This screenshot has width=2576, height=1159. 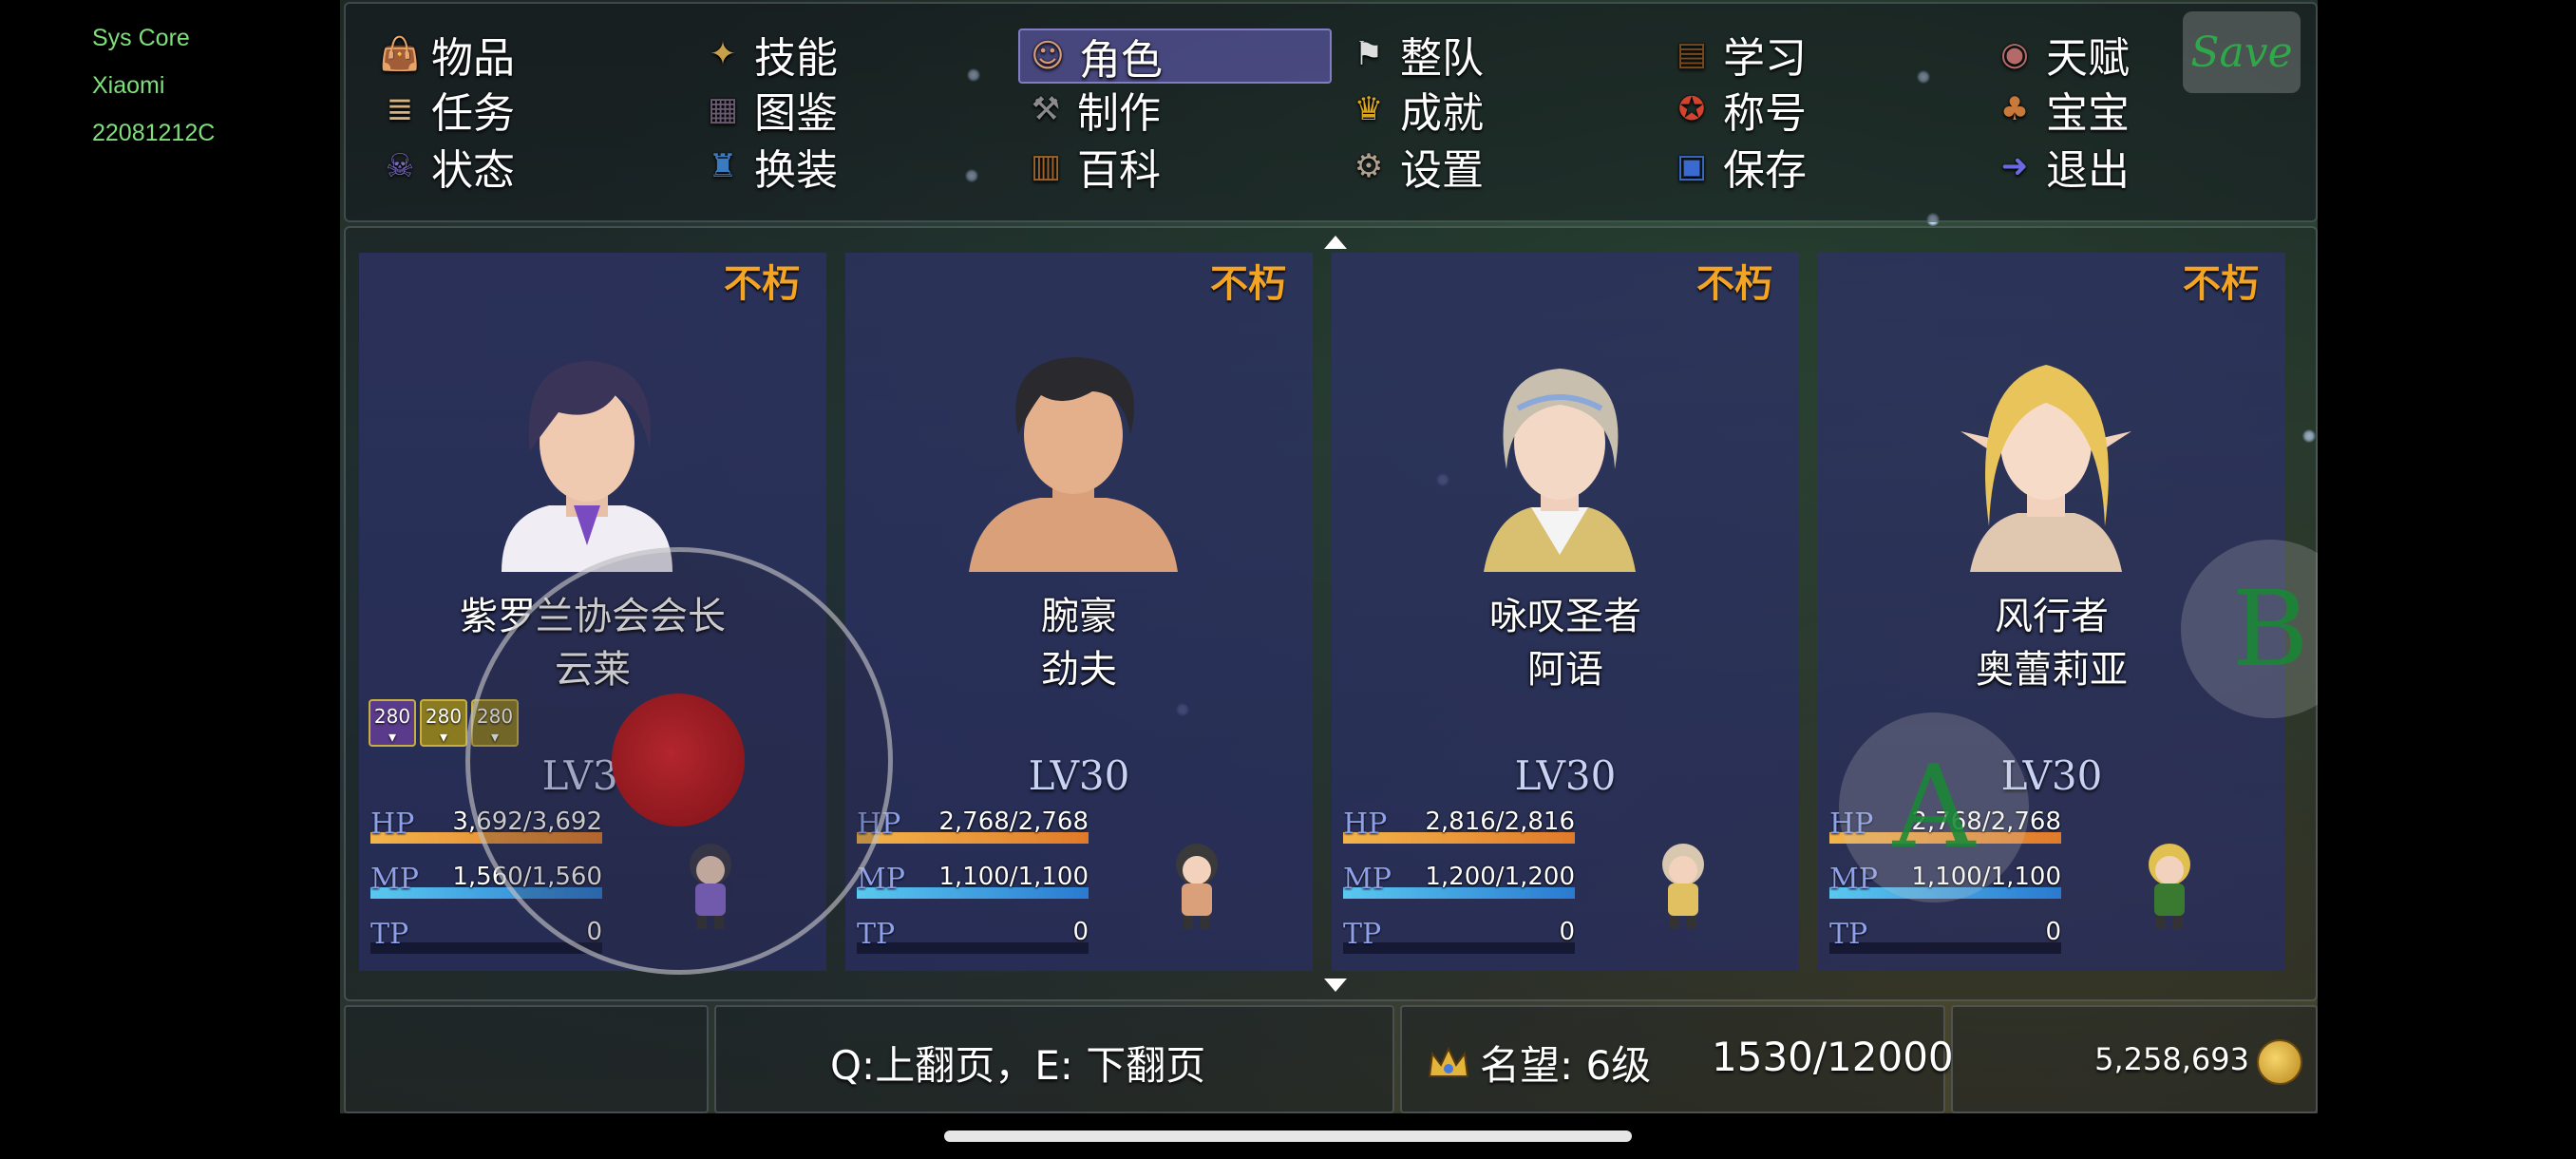 I want to click on save-button: Save, so click(x=2242, y=52).